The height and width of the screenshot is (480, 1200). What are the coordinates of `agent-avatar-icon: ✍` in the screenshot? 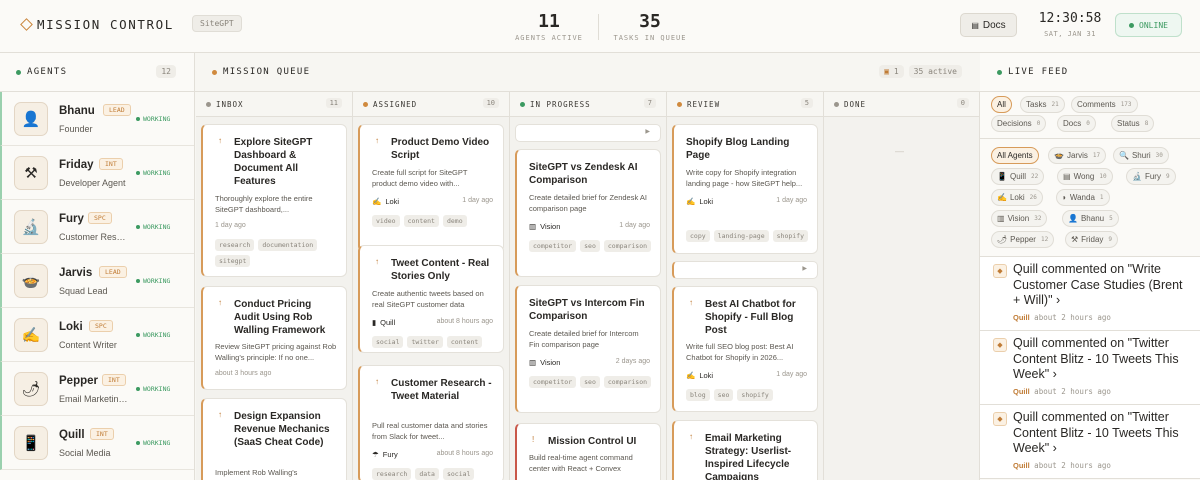 It's located at (691, 201).